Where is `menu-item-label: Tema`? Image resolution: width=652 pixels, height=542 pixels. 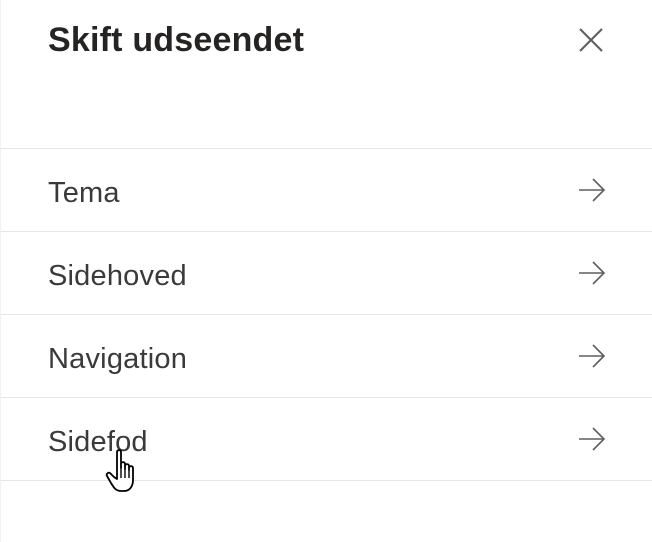 menu-item-label: Tema is located at coordinates (84, 193).